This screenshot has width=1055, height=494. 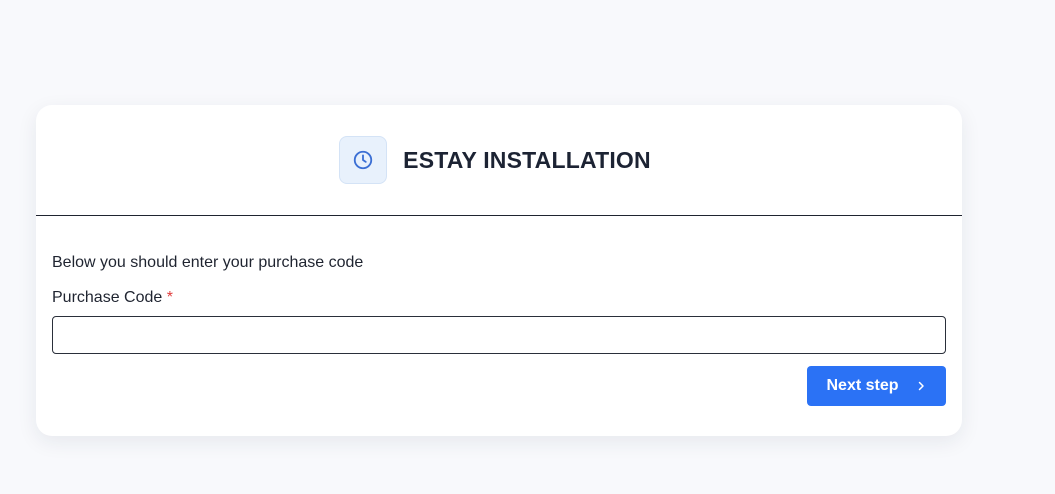 What do you see at coordinates (169, 297) in the screenshot?
I see `required-marker: *` at bounding box center [169, 297].